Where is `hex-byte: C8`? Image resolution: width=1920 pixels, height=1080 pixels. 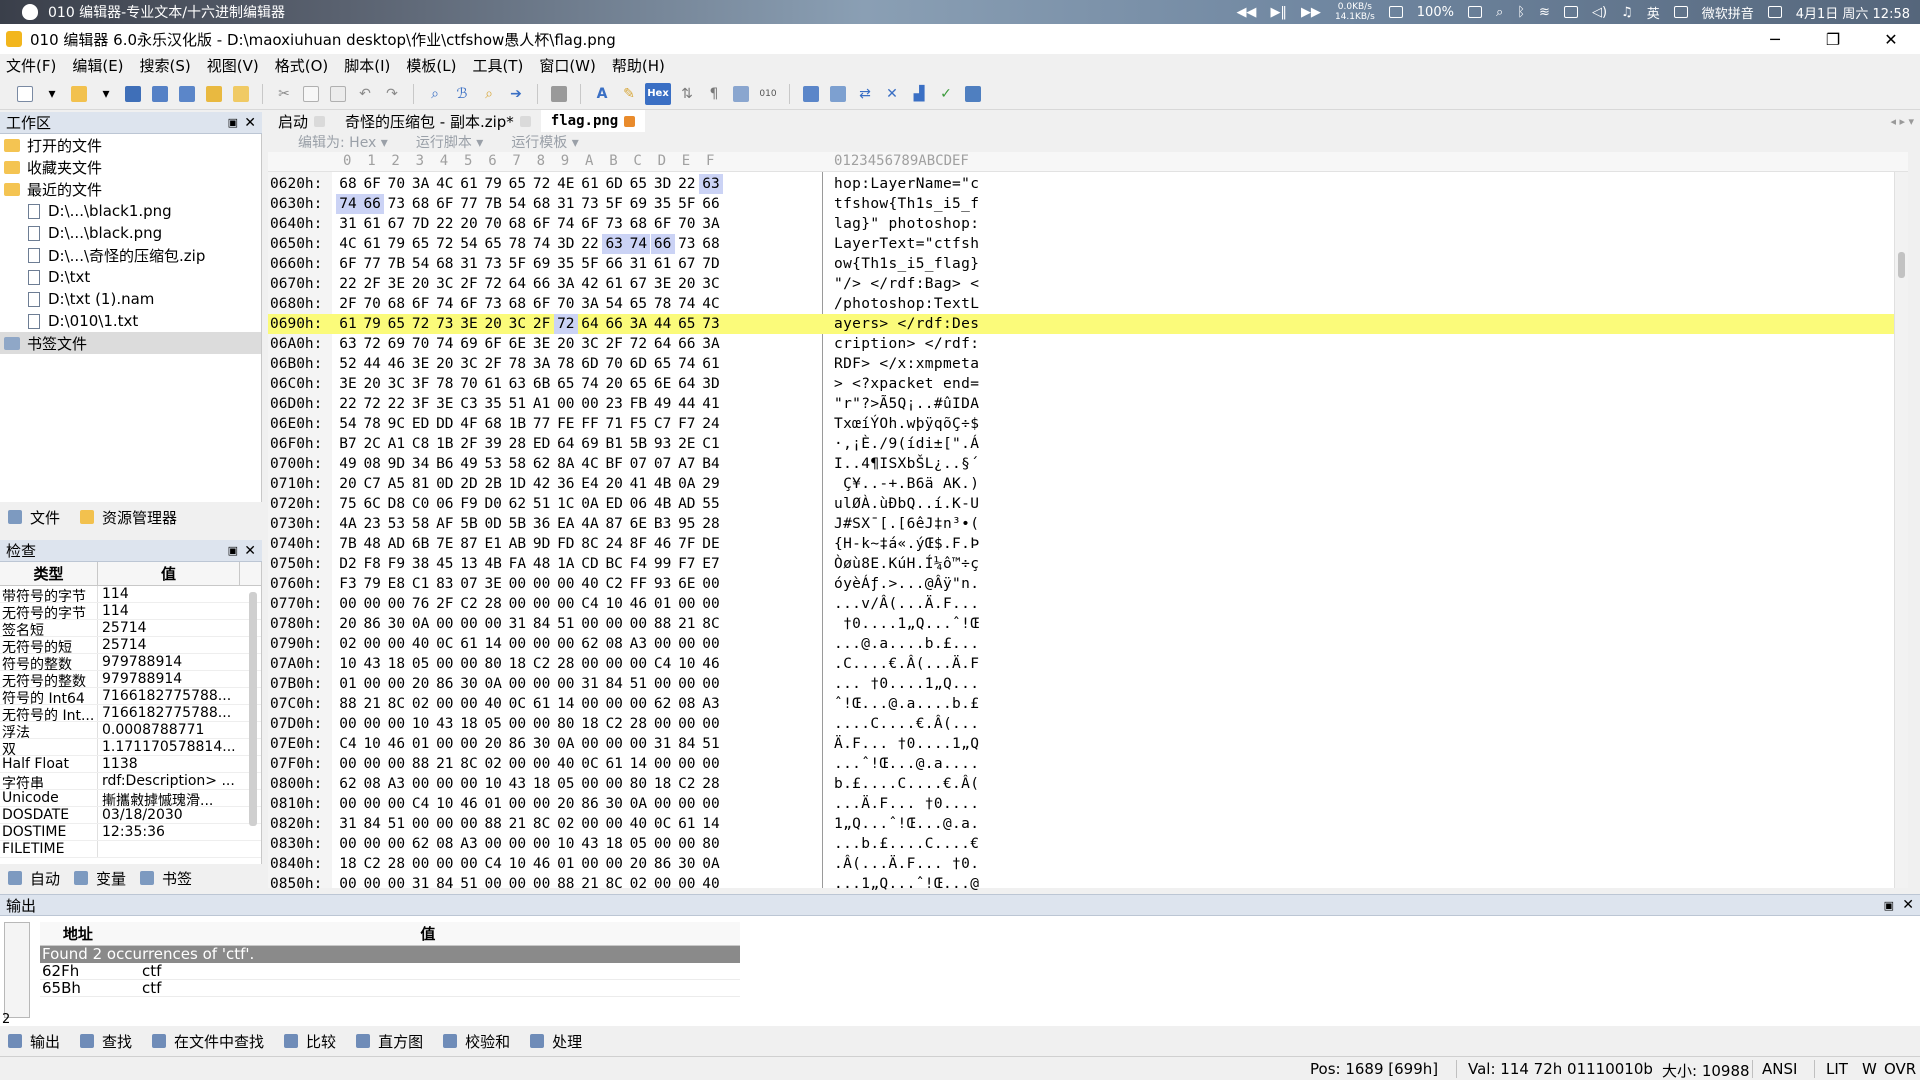 hex-byte: C8 is located at coordinates (421, 444).